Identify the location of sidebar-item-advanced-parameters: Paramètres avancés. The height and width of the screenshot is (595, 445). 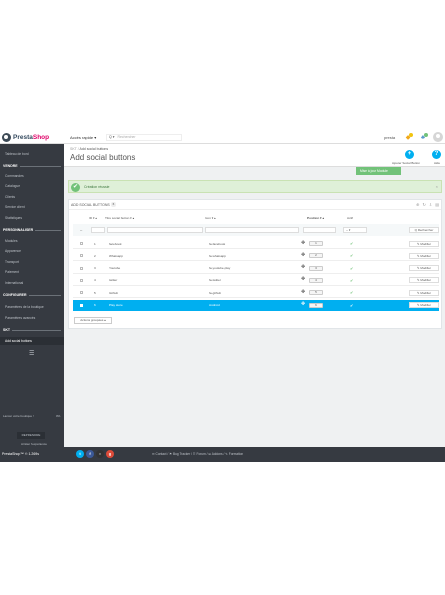
(20, 318).